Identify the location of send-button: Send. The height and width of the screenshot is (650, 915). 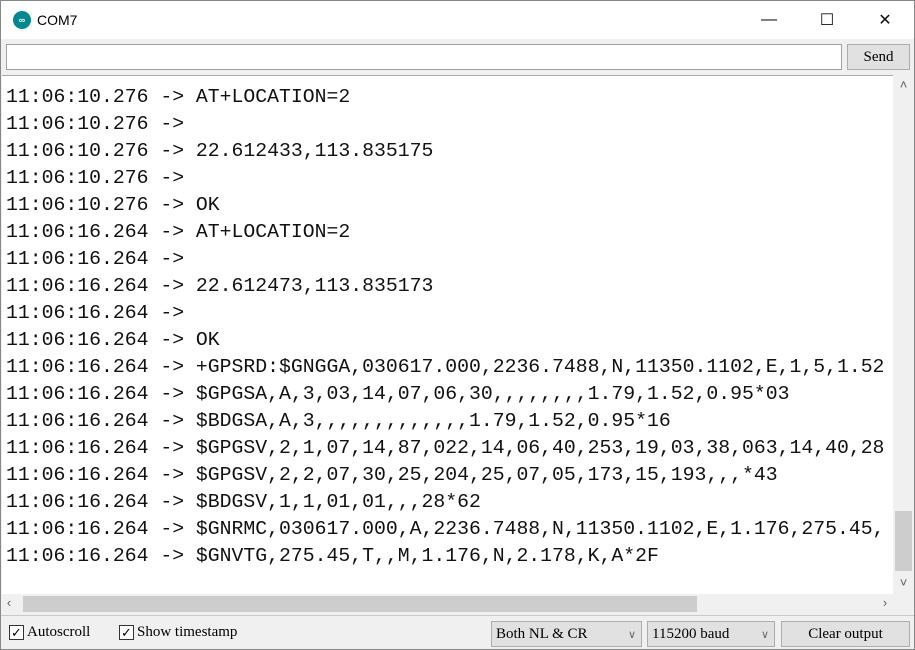
(878, 57).